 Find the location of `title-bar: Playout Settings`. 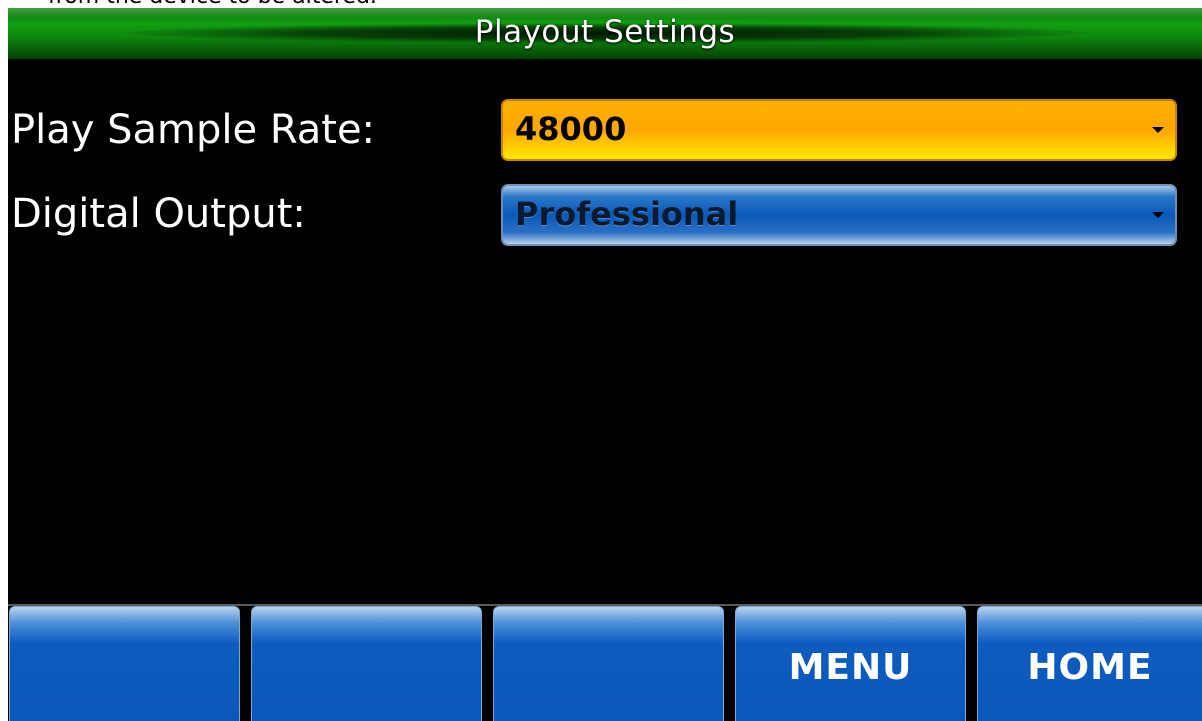

title-bar: Playout Settings is located at coordinates (605, 33).